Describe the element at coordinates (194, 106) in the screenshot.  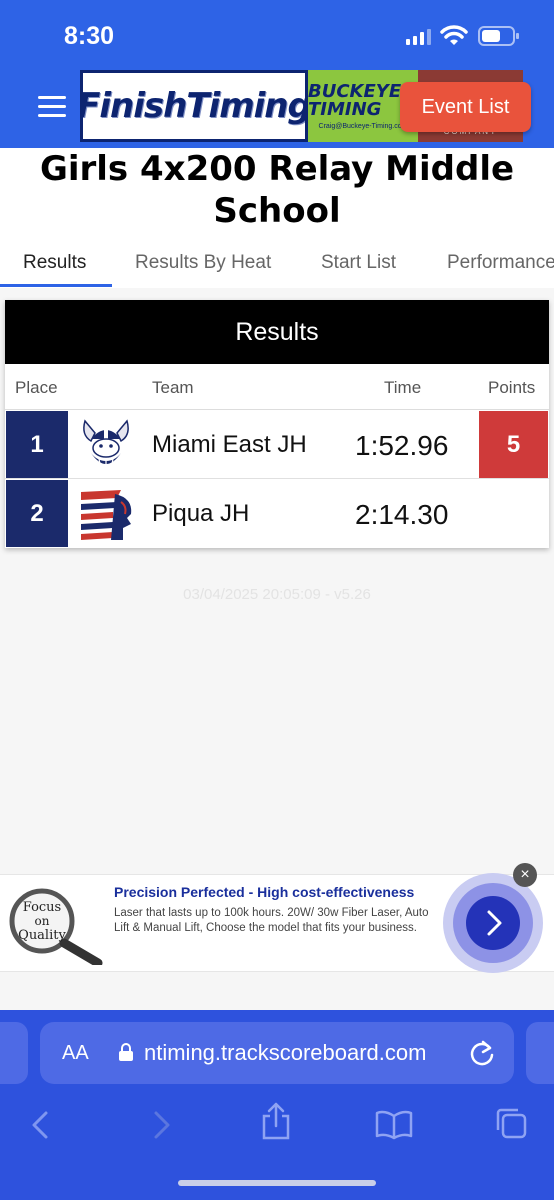
I see `finishtiming-logo: FinishTiming` at that location.